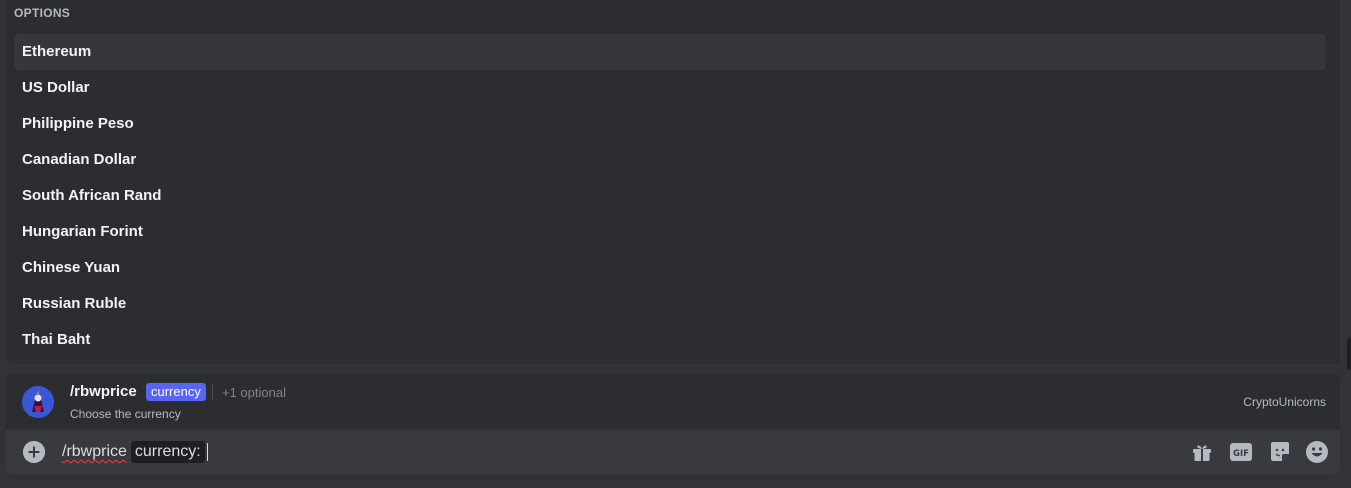  I want to click on input-option-chip: currency:, so click(167, 452).